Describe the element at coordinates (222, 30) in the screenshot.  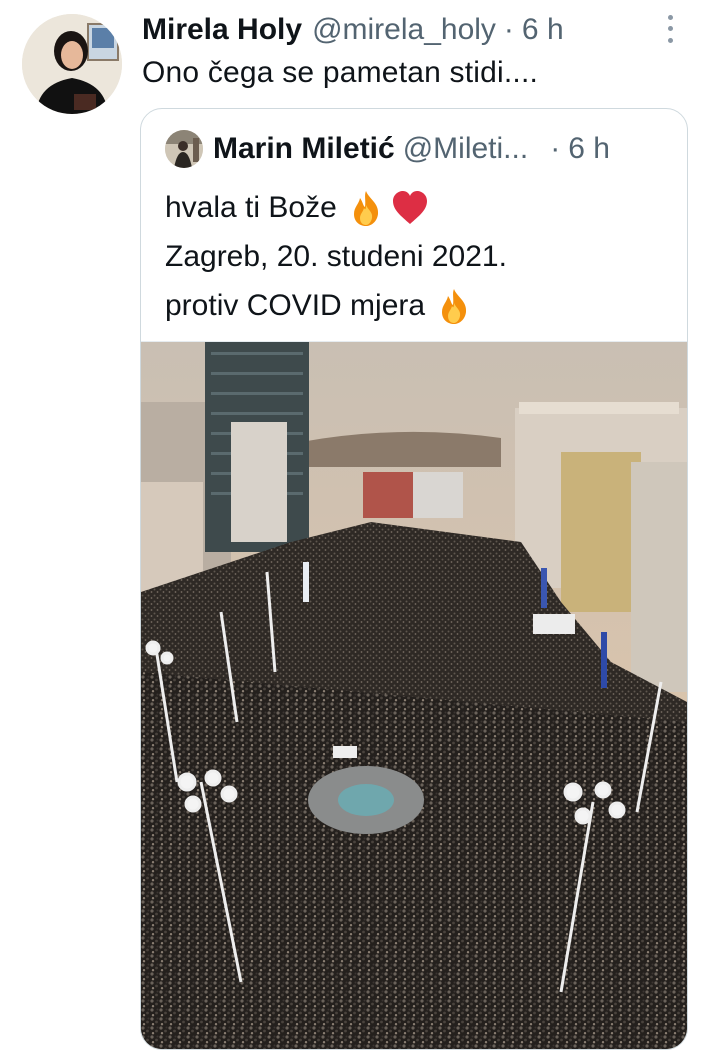
I see `author-name: Mirela Holy` at that location.